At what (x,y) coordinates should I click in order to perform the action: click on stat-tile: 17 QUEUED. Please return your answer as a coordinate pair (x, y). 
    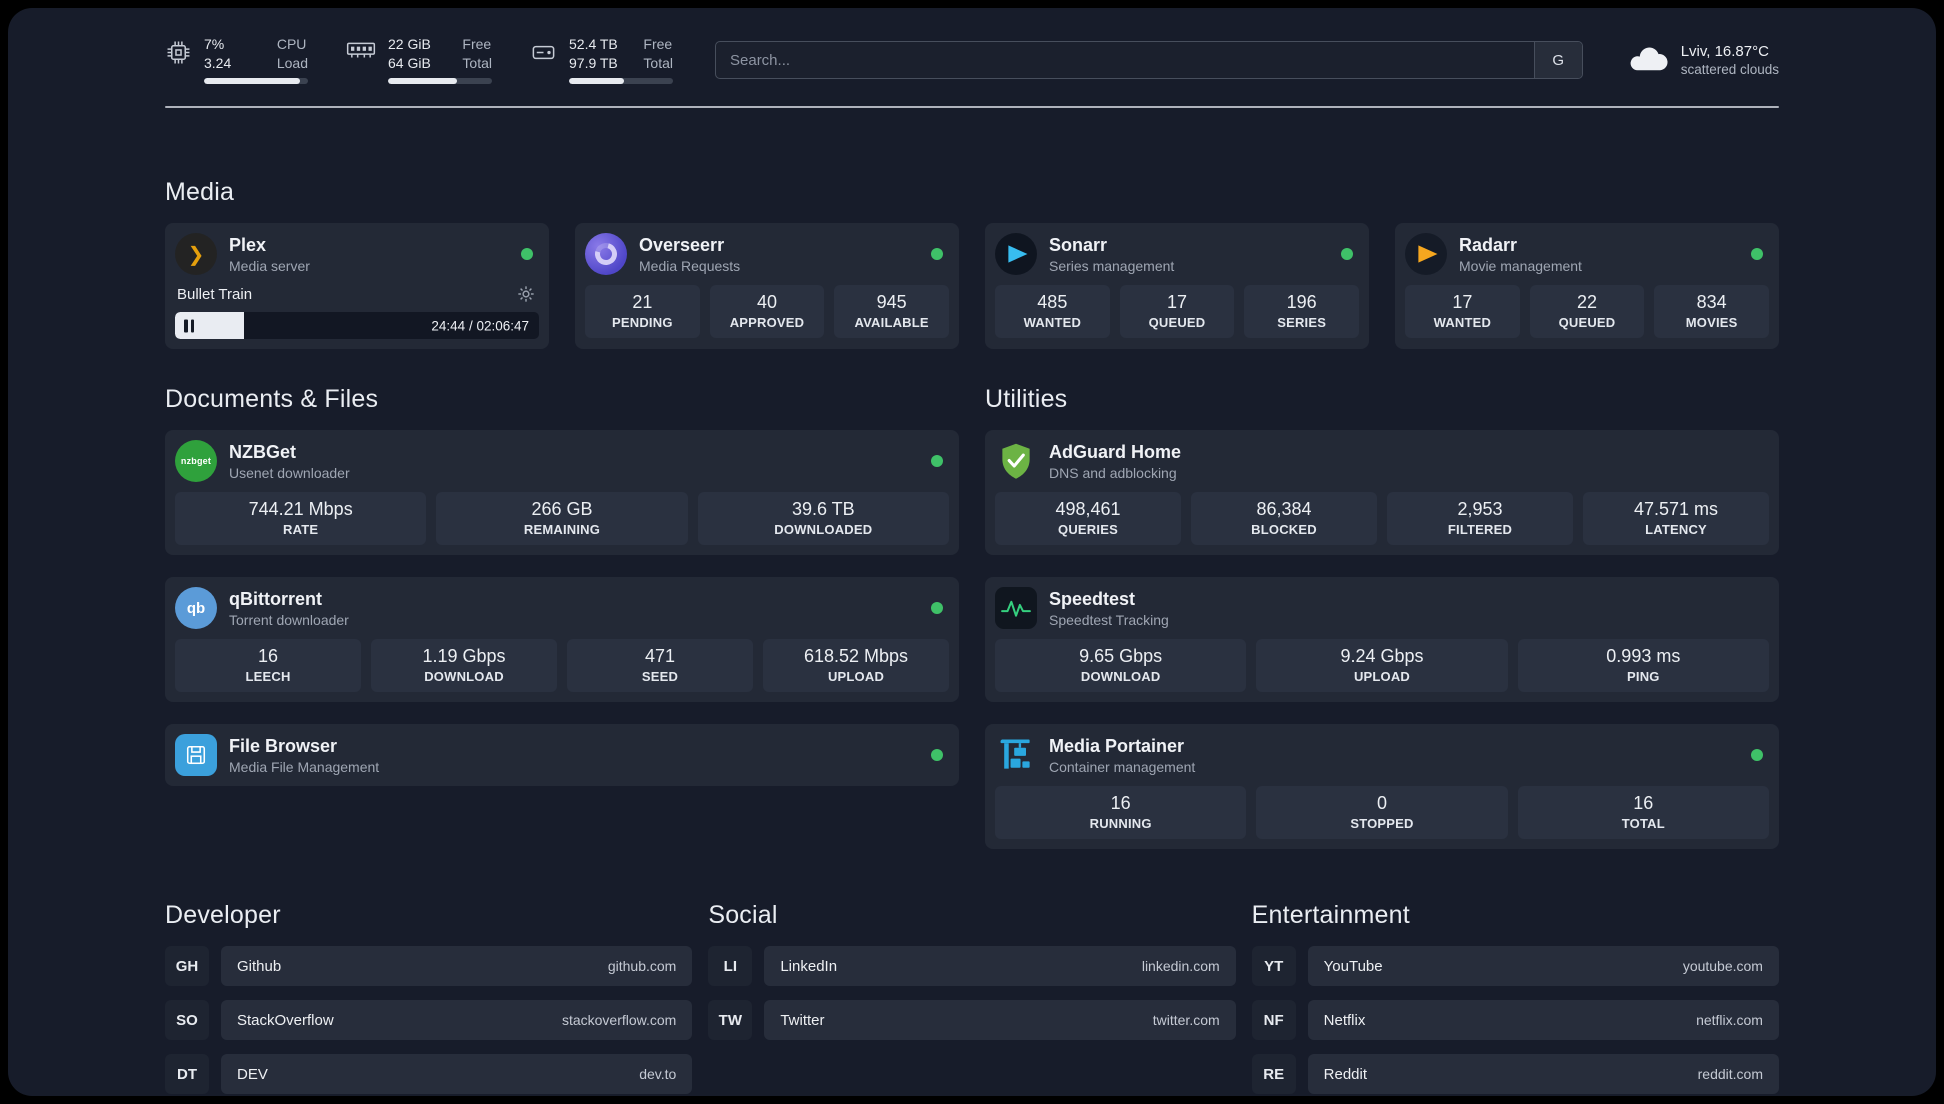
    Looking at the image, I should click on (1177, 311).